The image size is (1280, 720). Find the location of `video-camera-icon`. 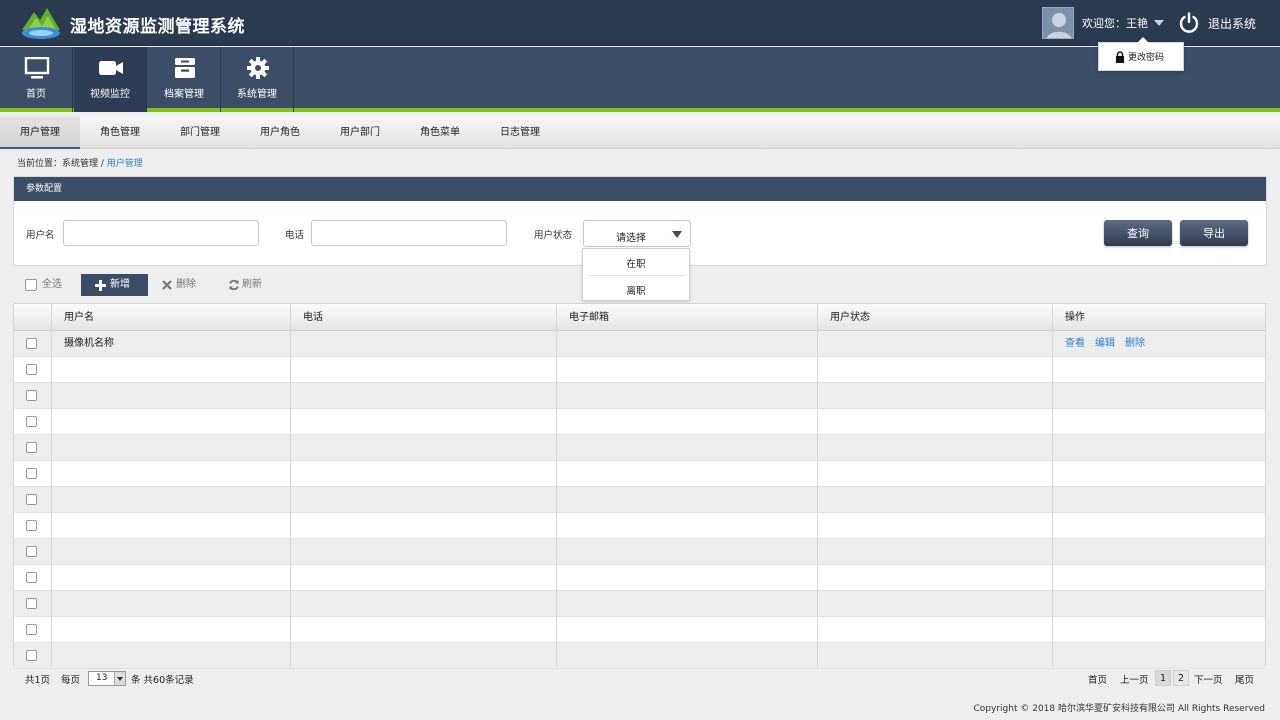

video-camera-icon is located at coordinates (111, 68).